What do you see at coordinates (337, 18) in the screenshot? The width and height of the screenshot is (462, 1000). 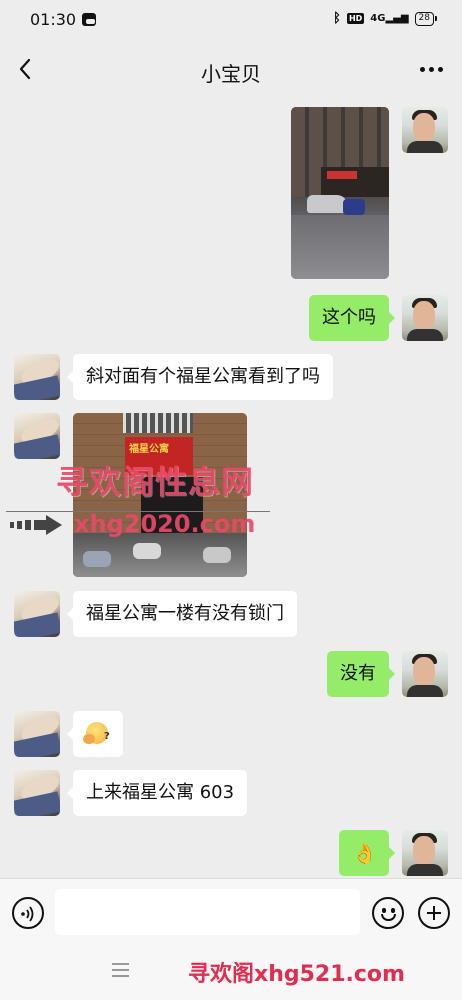 I see `bluetooth-icon: ᛒ` at bounding box center [337, 18].